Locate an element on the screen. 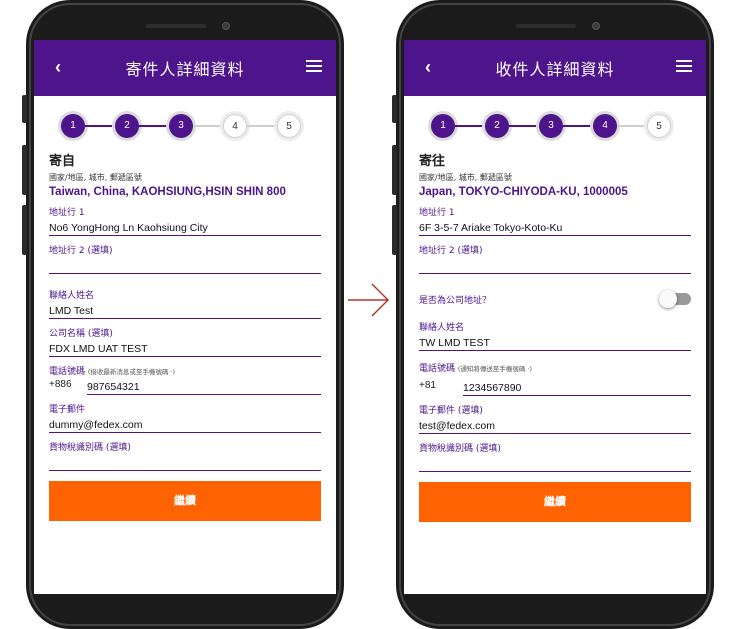 The width and height of the screenshot is (735, 629). email-input: test@fedex.com is located at coordinates (555, 425).